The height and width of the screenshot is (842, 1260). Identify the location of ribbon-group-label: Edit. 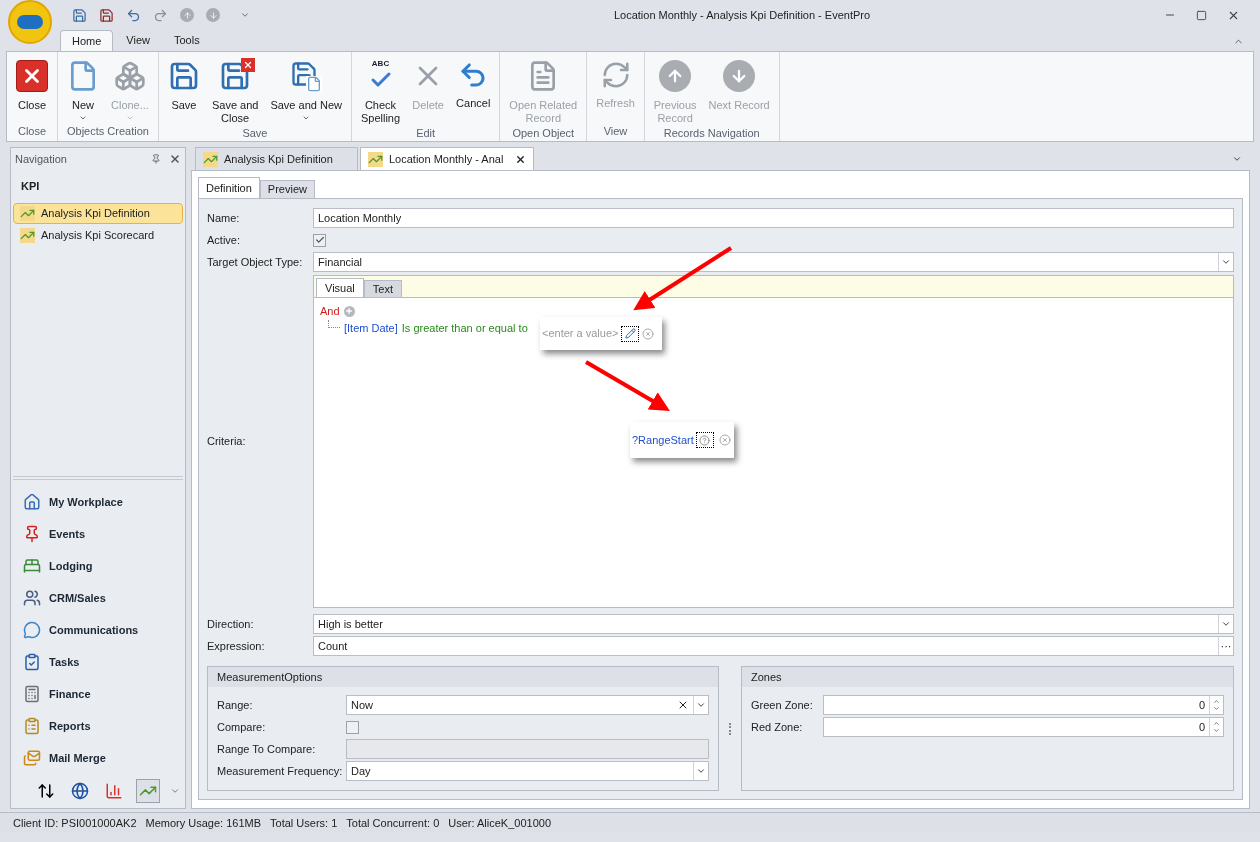
(426, 133).